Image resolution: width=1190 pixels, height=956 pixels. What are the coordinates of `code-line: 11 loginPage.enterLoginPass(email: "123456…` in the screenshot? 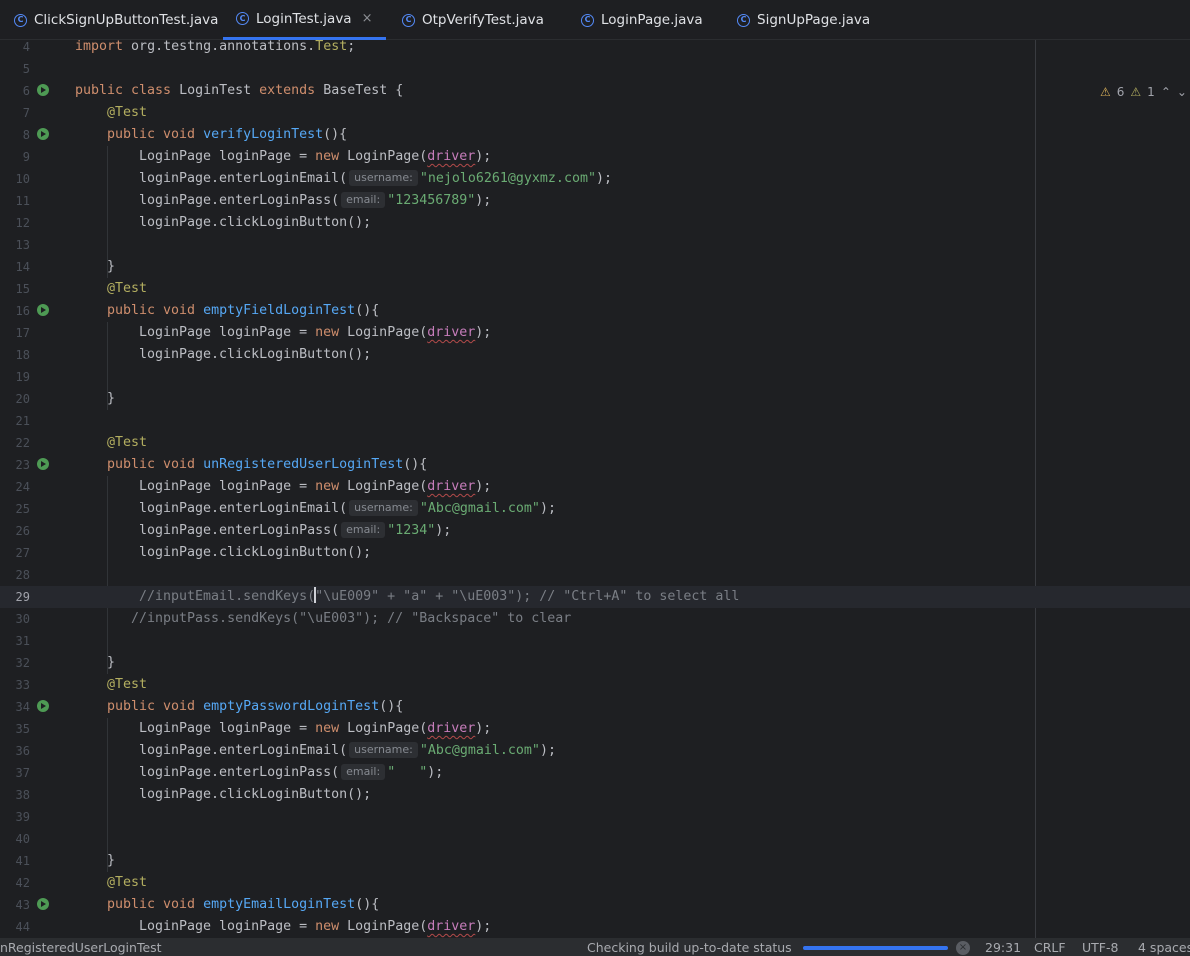 It's located at (595, 201).